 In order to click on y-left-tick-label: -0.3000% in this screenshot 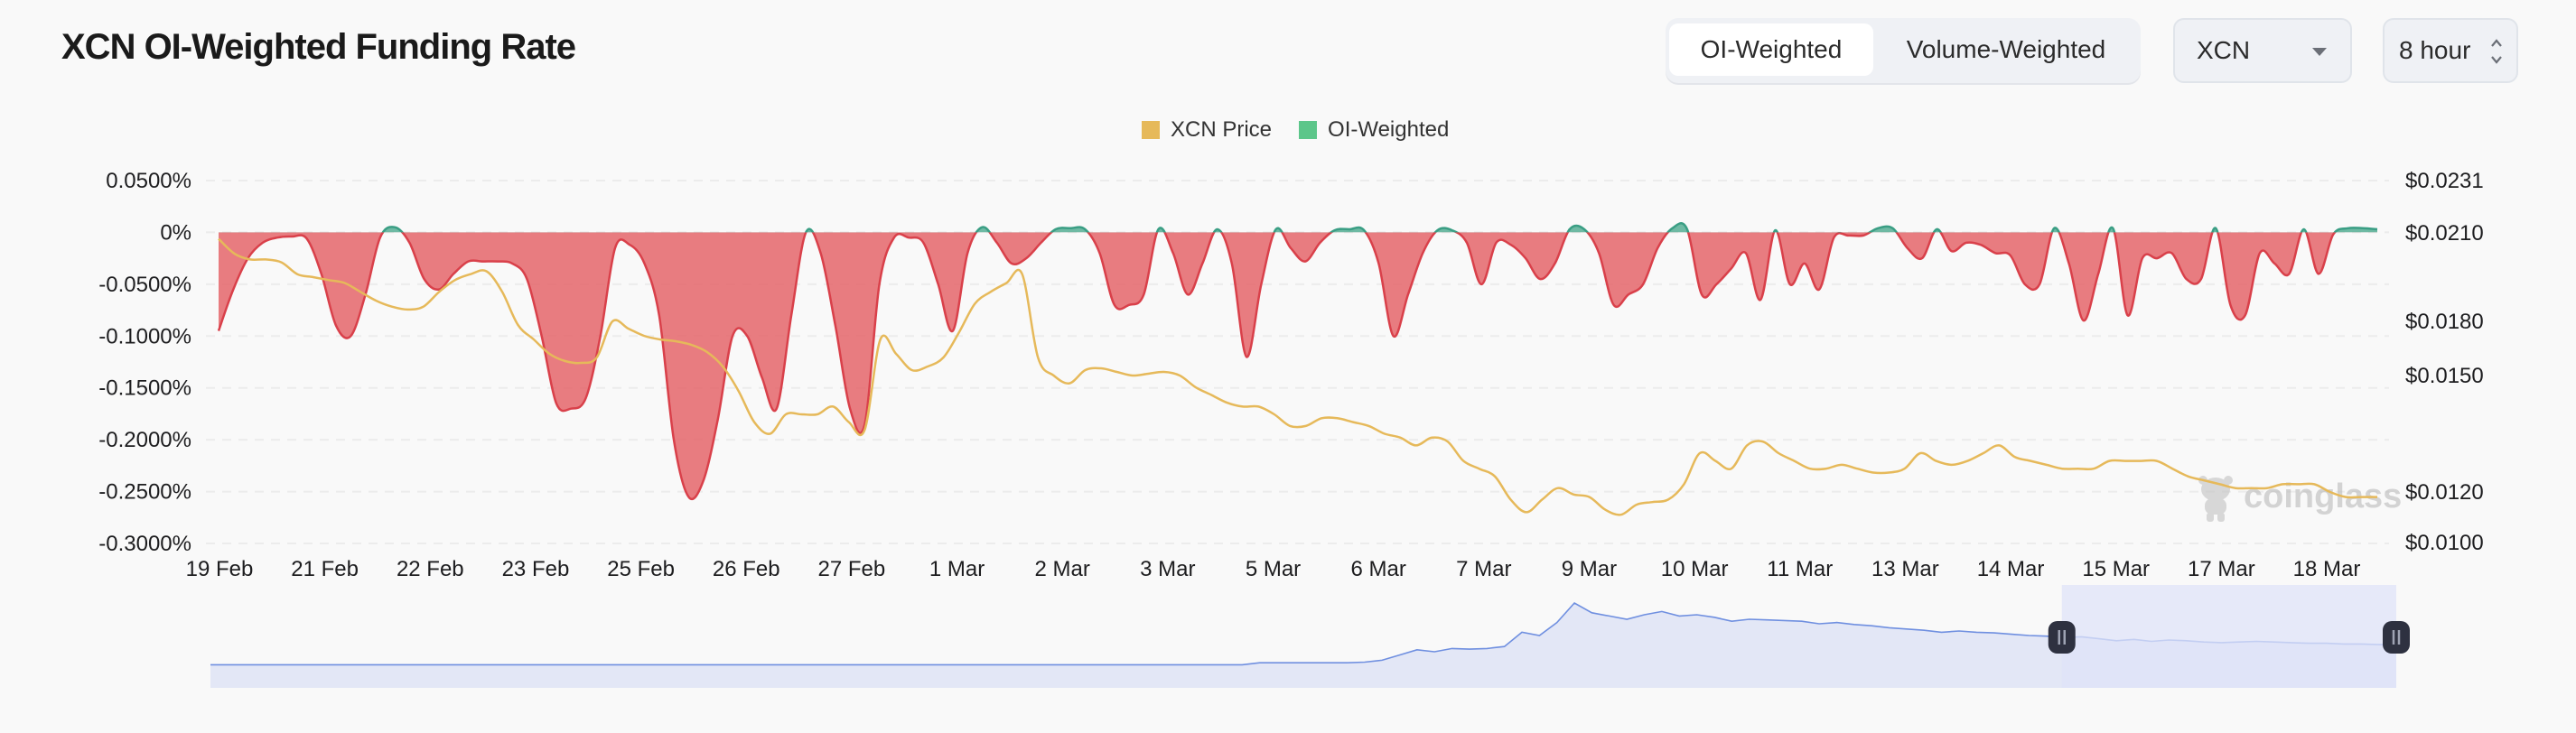, I will do `click(144, 544)`.